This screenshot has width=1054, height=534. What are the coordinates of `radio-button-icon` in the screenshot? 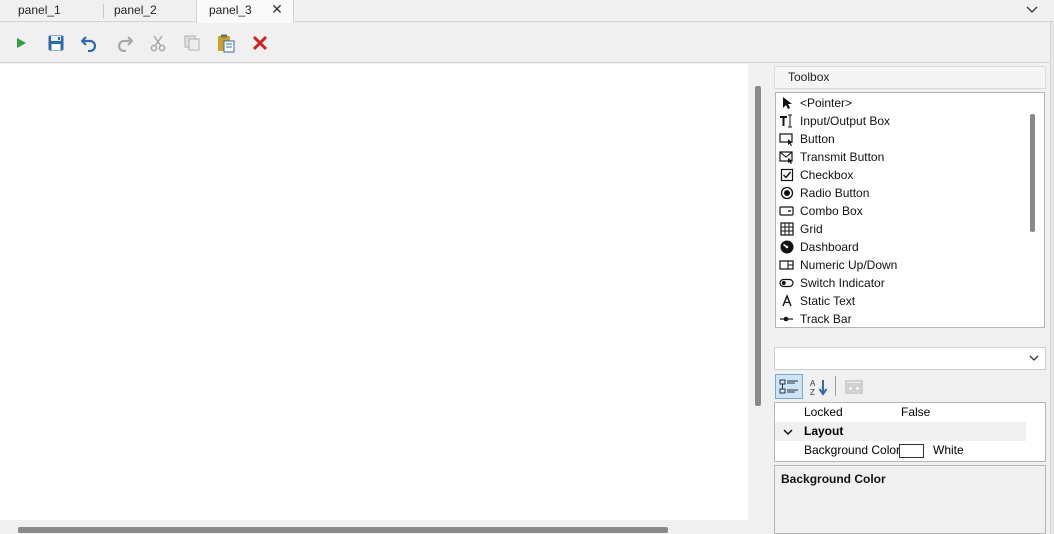 It's located at (786, 193).